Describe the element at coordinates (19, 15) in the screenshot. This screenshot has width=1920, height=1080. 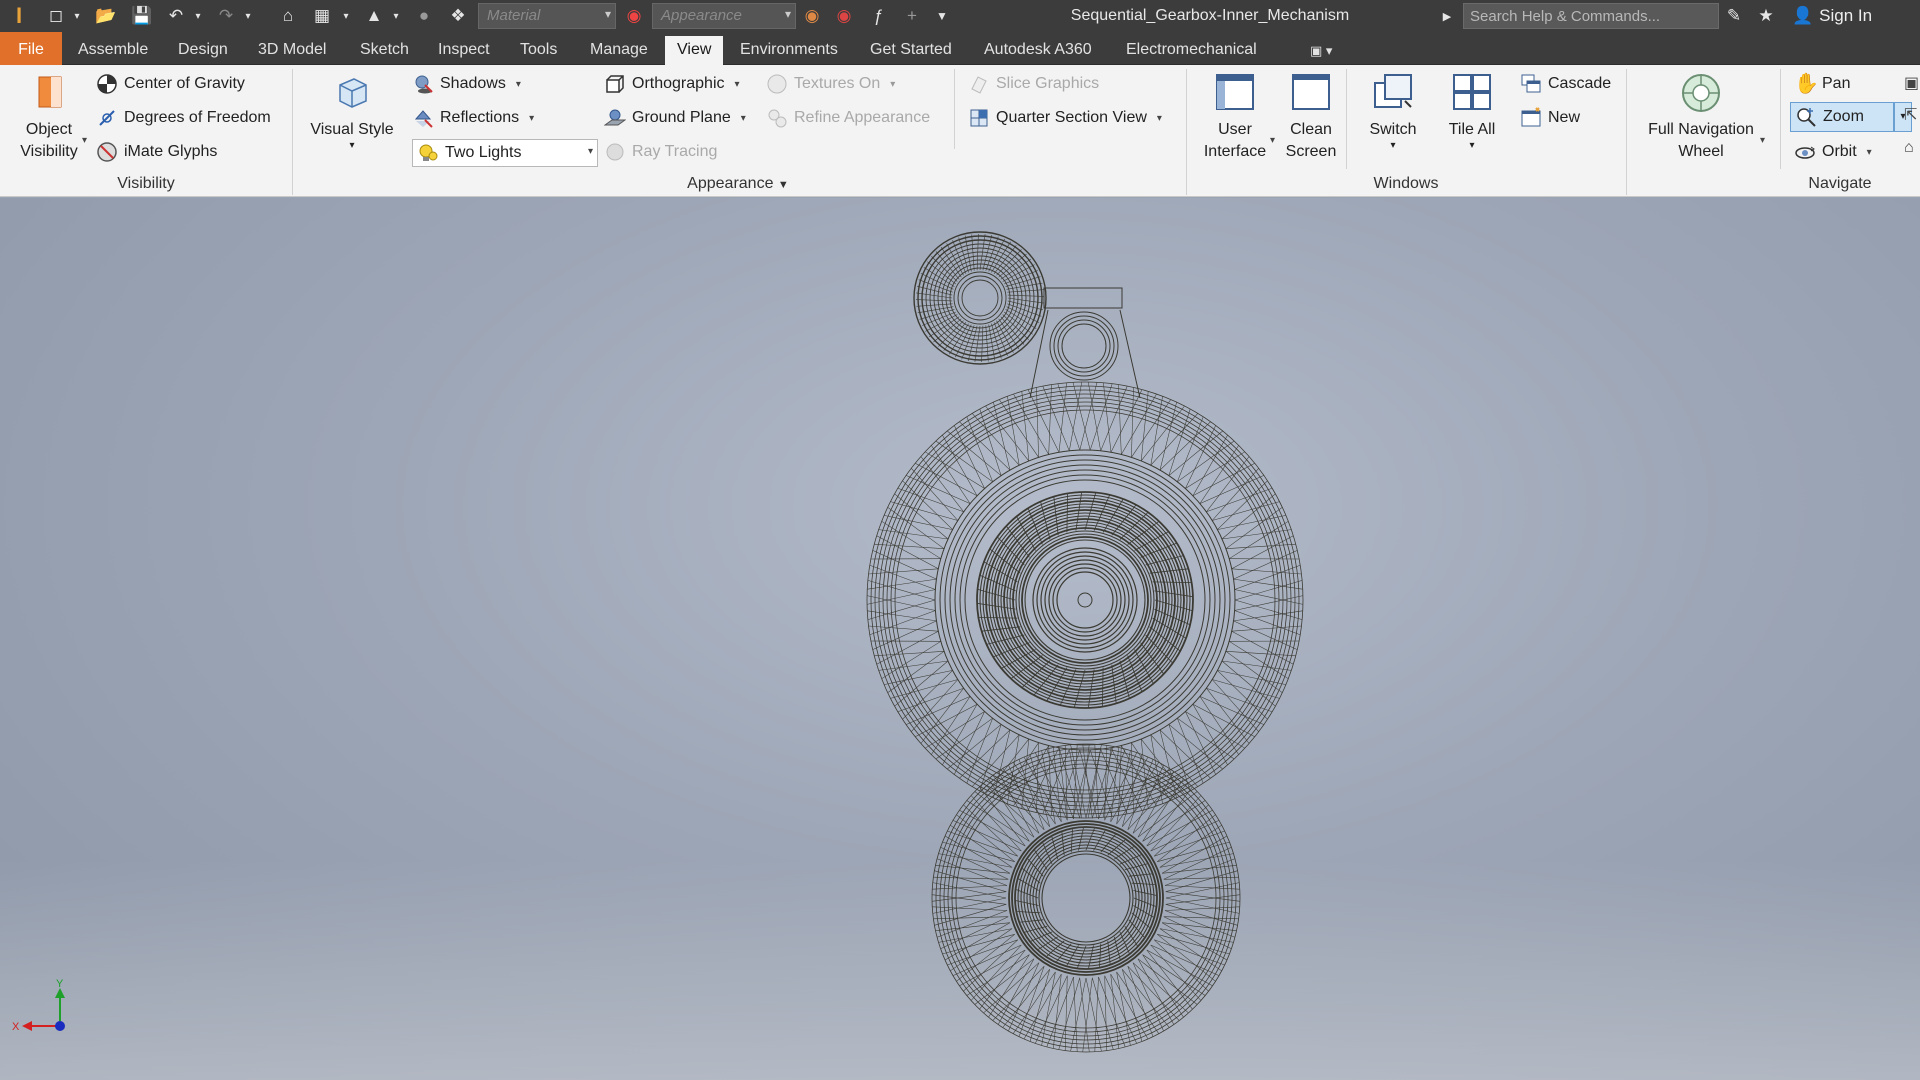
I see `app-logo-icon: I` at that location.